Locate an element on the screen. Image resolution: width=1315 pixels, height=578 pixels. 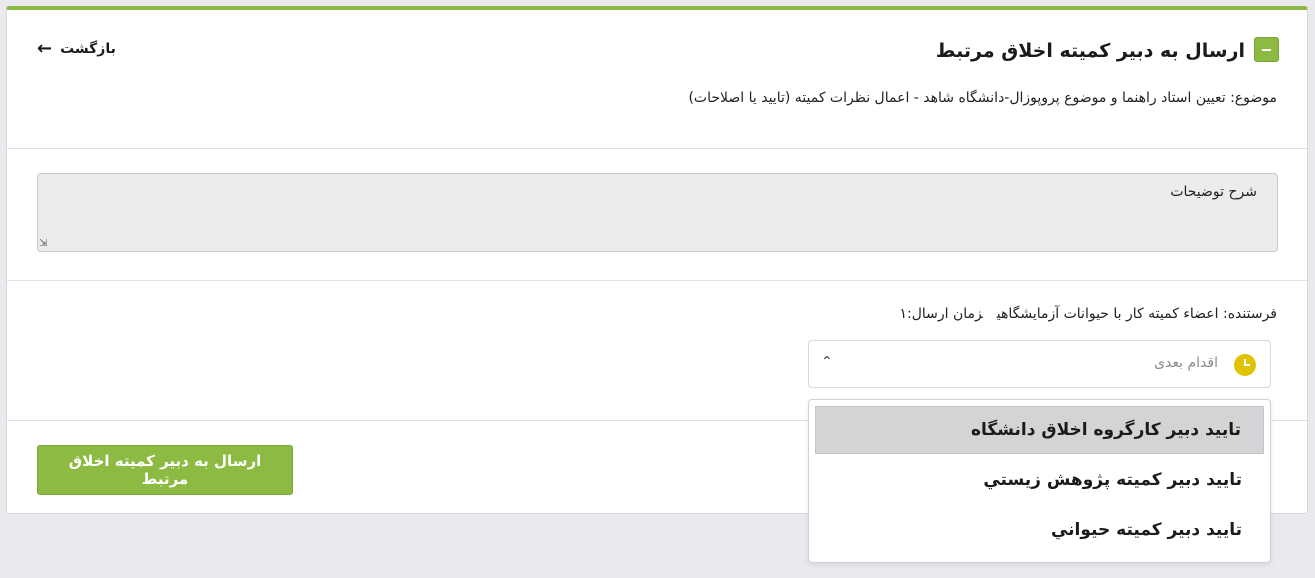
dropdown-option: تایید دبیر کارگروه اخلاق دانشگاه is located at coordinates (1039, 430).